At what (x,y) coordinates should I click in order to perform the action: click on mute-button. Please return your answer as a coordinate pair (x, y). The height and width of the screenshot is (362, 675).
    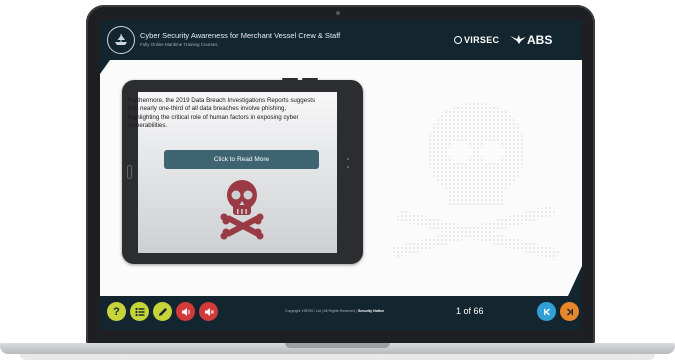
    Looking at the image, I should click on (208, 311).